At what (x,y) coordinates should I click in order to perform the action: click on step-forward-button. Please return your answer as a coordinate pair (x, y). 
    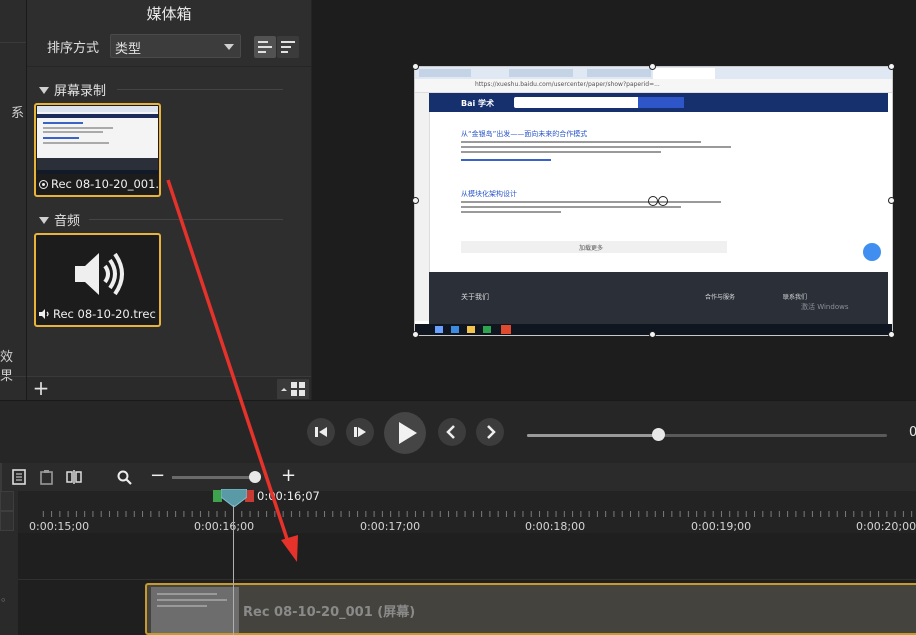
    Looking at the image, I should click on (360, 432).